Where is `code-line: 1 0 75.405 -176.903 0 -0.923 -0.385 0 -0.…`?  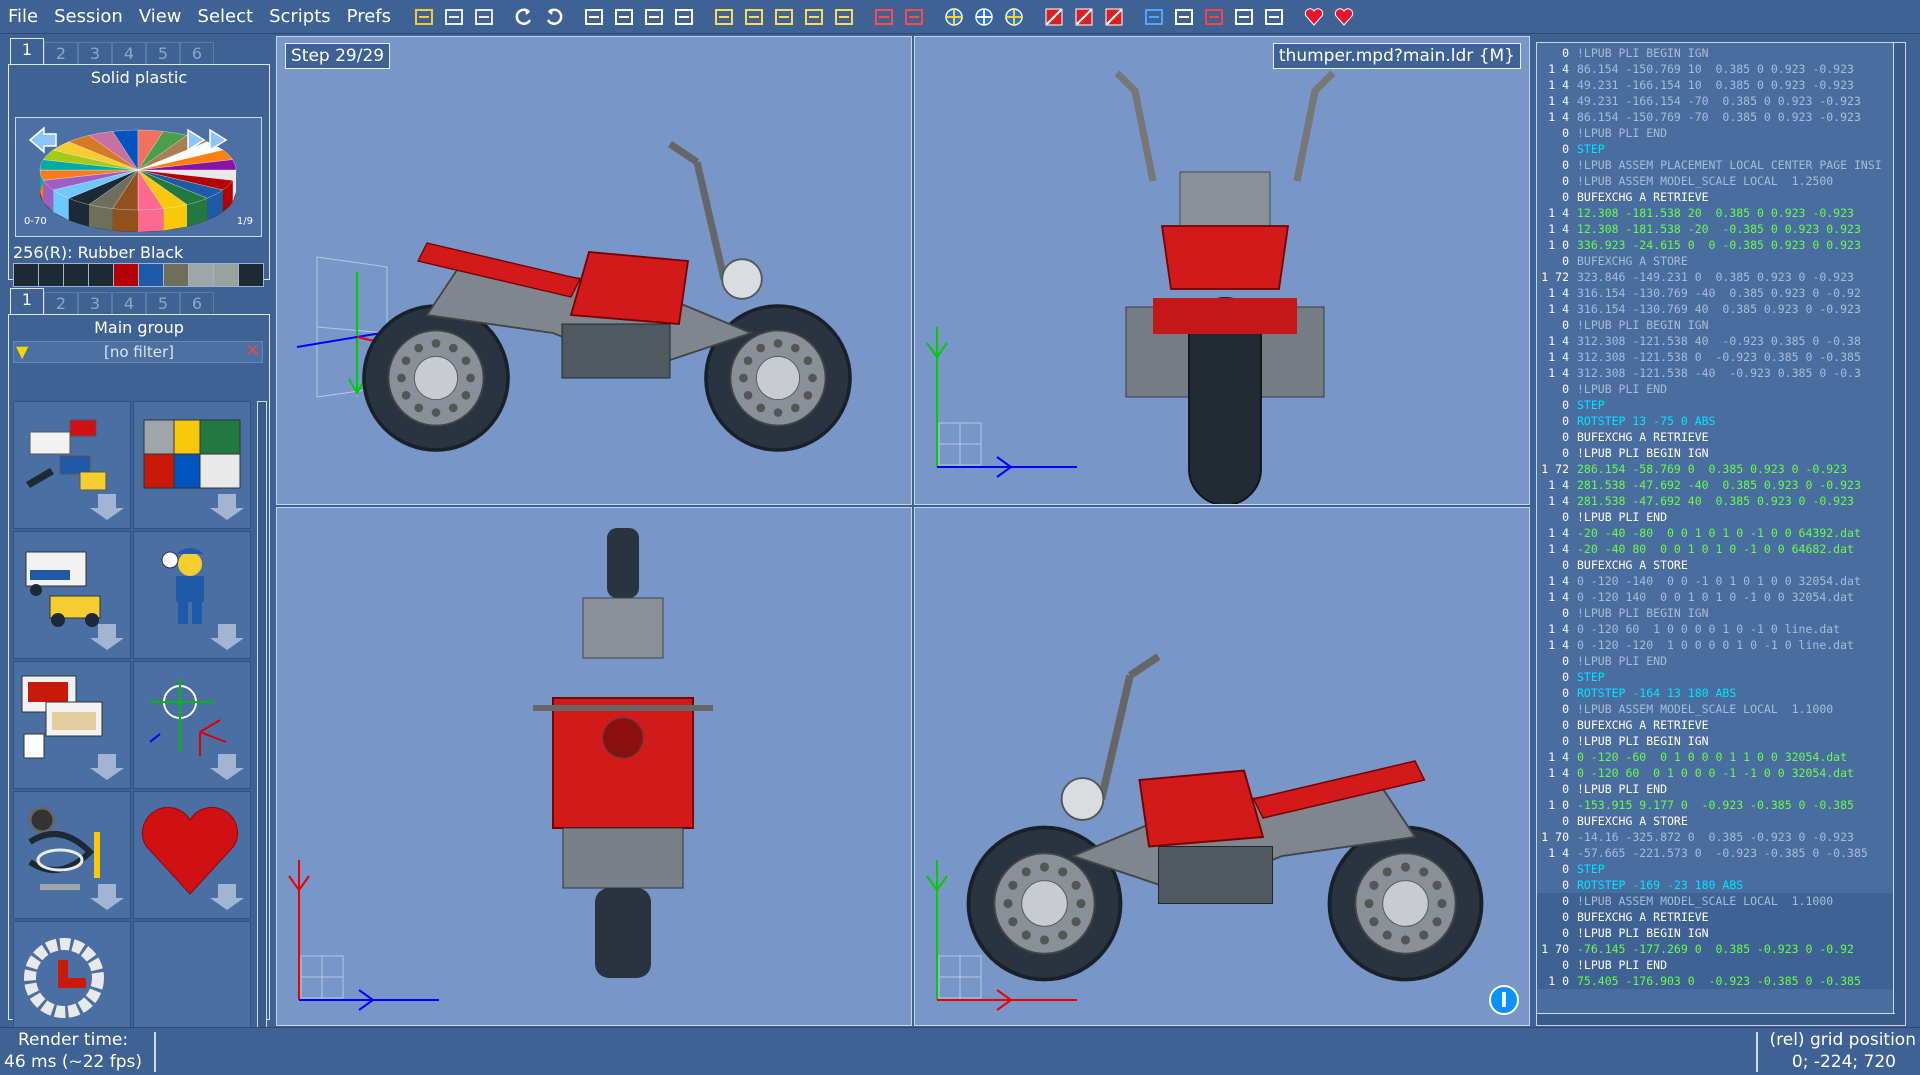 code-line: 1 0 75.405 -176.903 0 -0.923 -0.385 0 -0.… is located at coordinates (1721, 981).